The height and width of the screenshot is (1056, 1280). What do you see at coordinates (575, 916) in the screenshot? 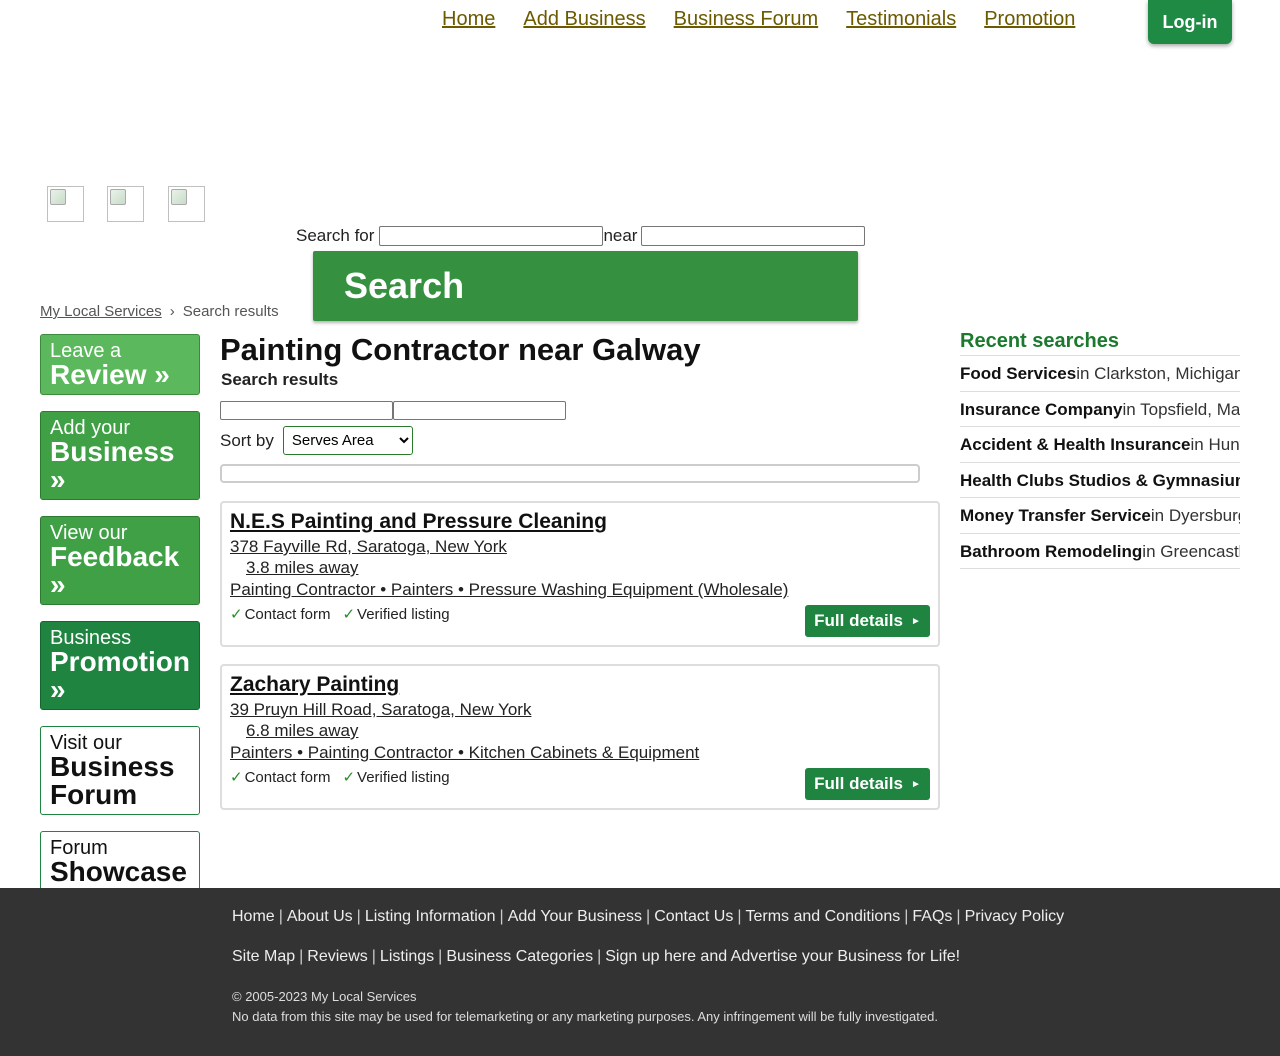
I see `footer-link-add-business: Add Your Business` at bounding box center [575, 916].